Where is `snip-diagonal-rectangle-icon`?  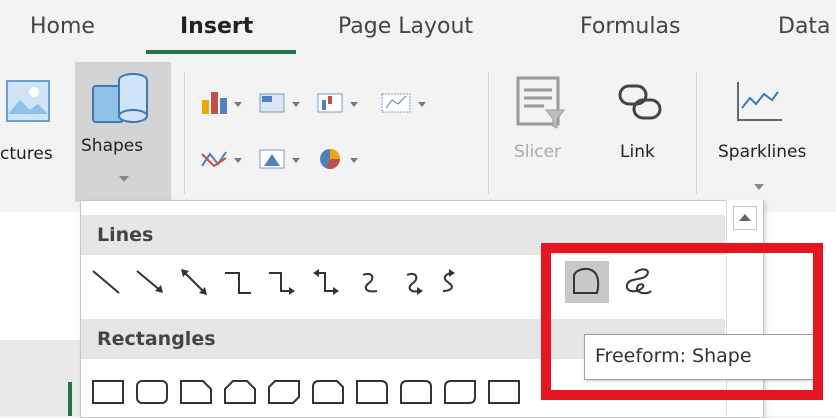
snip-diagonal-rectangle-icon is located at coordinates (284, 390).